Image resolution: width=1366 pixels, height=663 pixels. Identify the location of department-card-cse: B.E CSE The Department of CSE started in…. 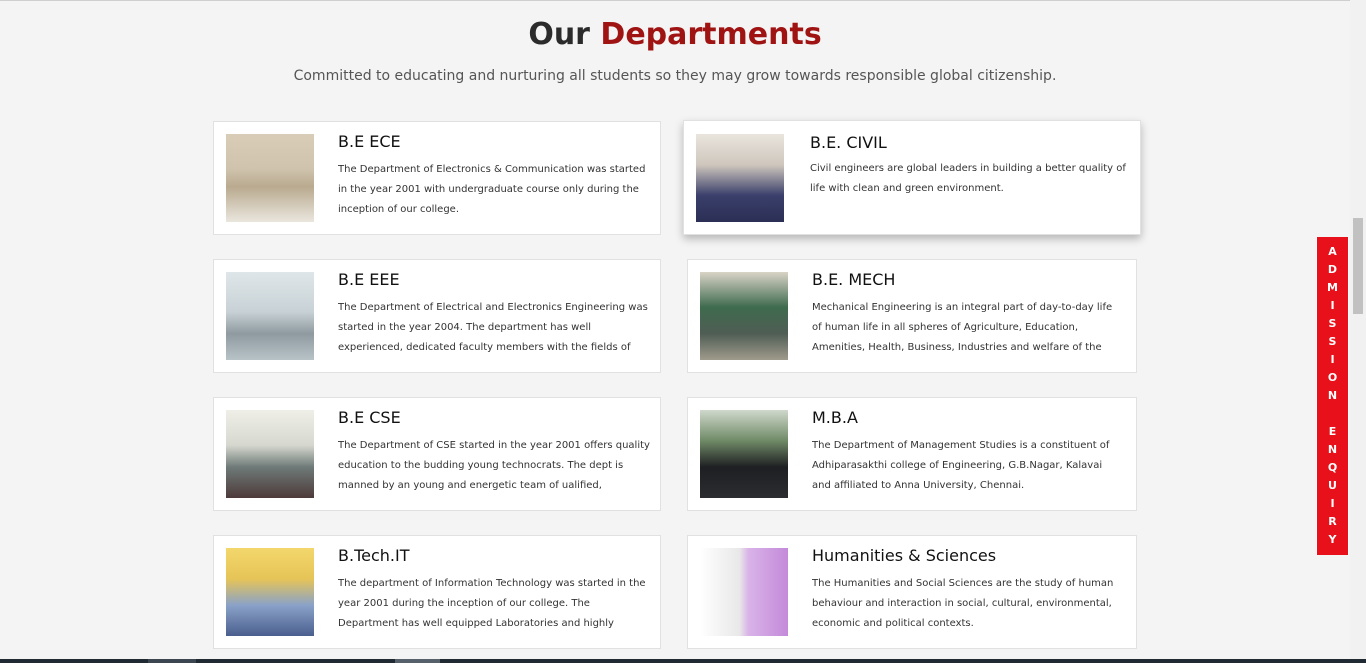
(437, 454).